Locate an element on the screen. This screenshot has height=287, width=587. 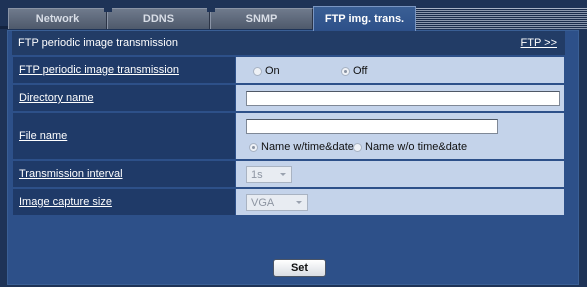
row-capture-size: Image capture size VGA is located at coordinates (288, 202).